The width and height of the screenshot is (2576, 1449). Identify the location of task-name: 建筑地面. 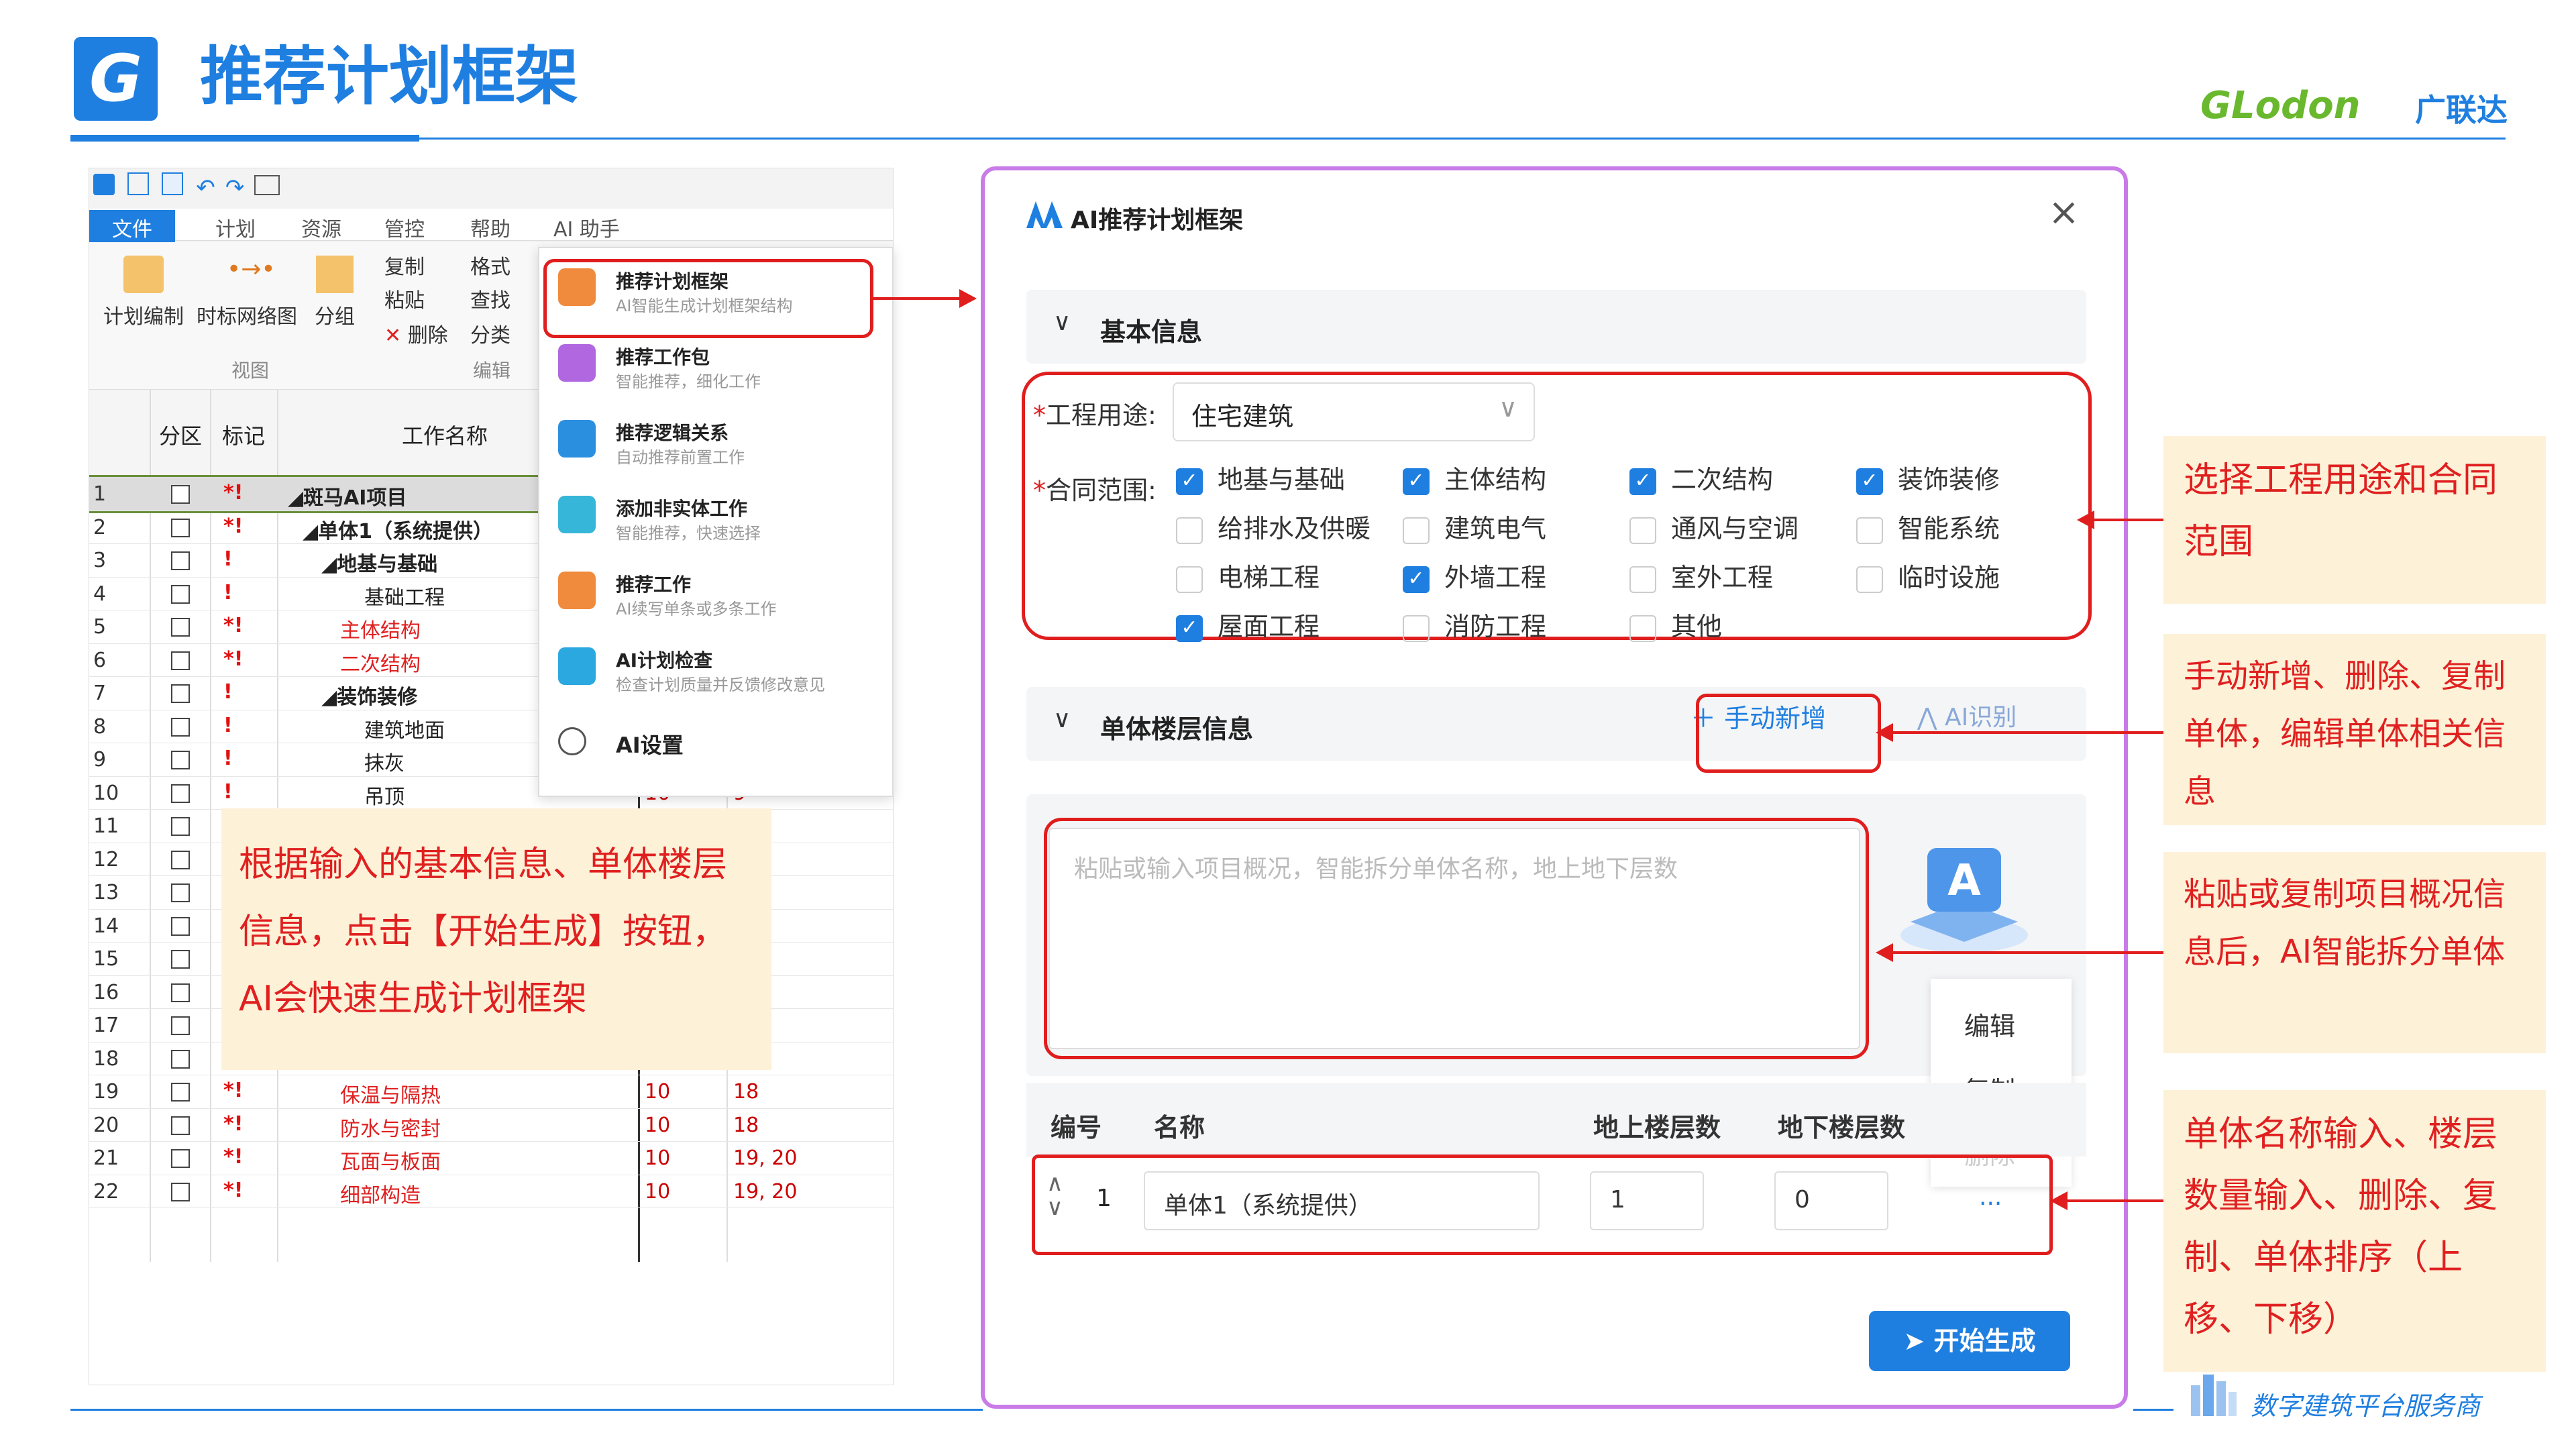
(404, 728).